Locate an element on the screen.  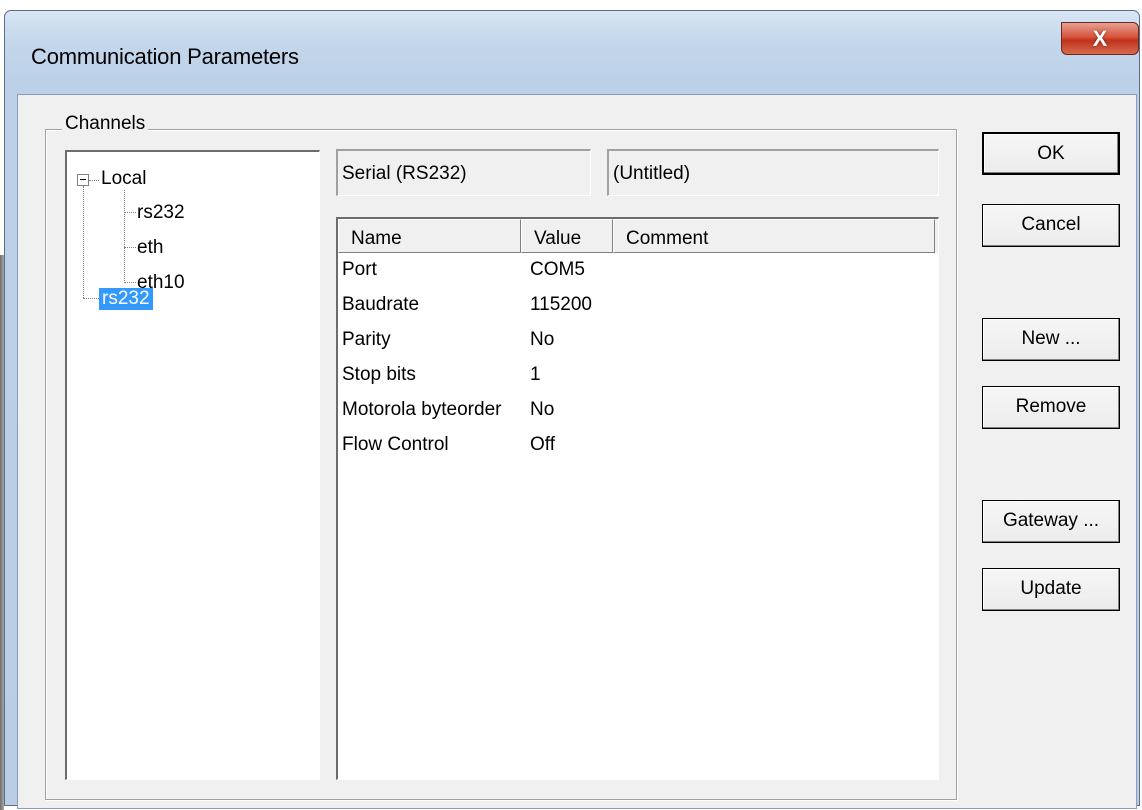
row-value: Off is located at coordinates (542, 445).